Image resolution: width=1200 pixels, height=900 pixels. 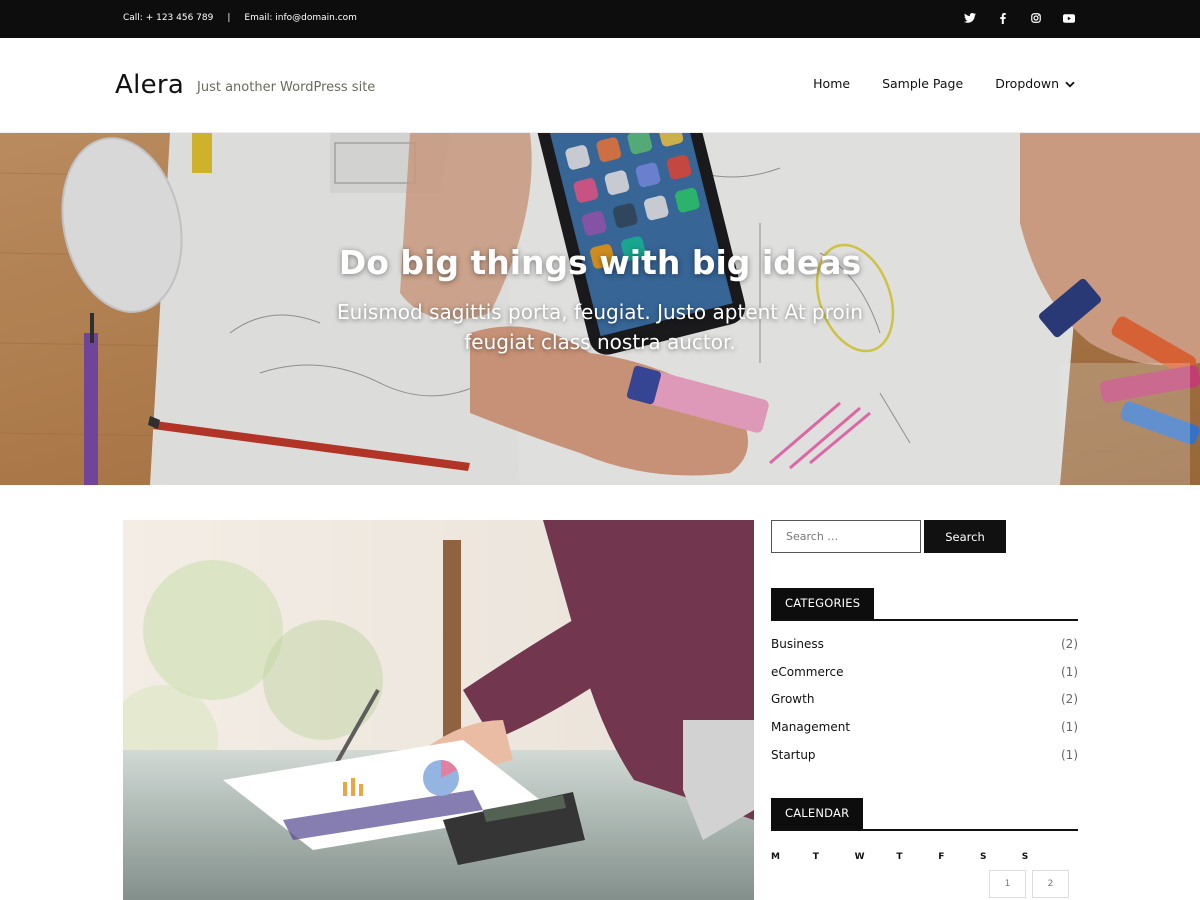 I want to click on nav-item-label: Dropdown, so click(x=1027, y=83).